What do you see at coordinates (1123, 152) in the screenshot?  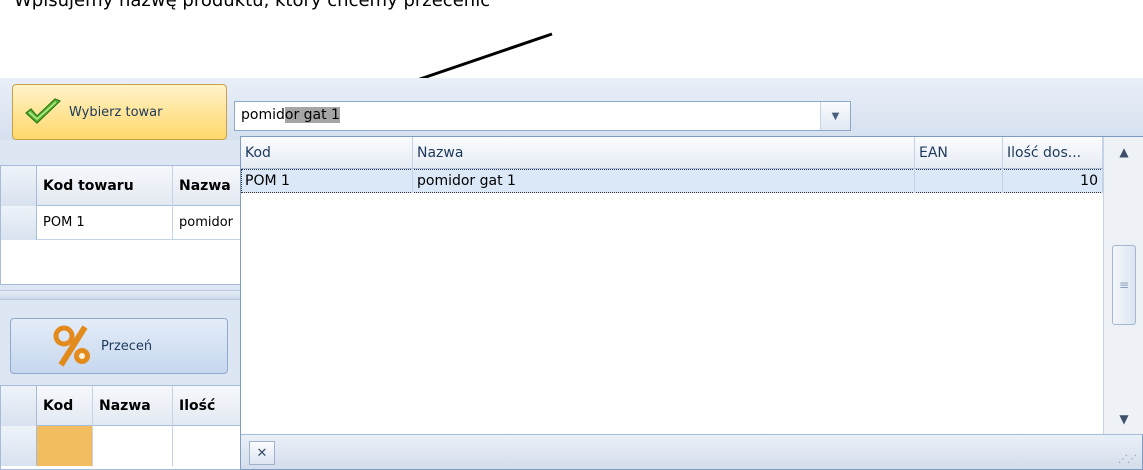 I see `scroll-up-icon: ▲` at bounding box center [1123, 152].